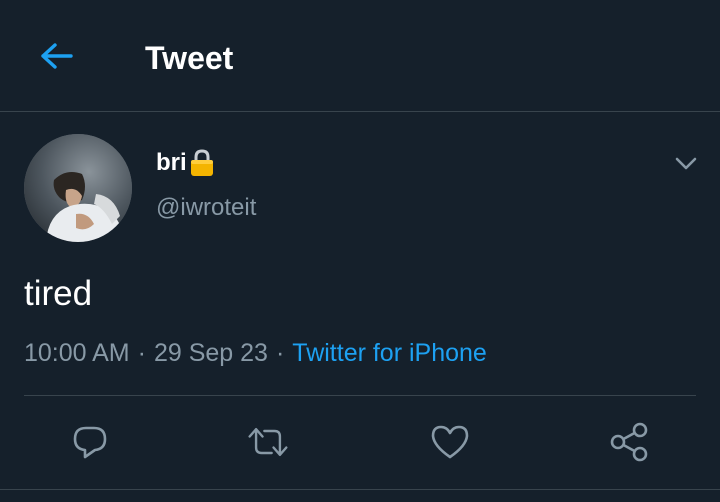  I want to click on lock-icon, so click(202, 163).